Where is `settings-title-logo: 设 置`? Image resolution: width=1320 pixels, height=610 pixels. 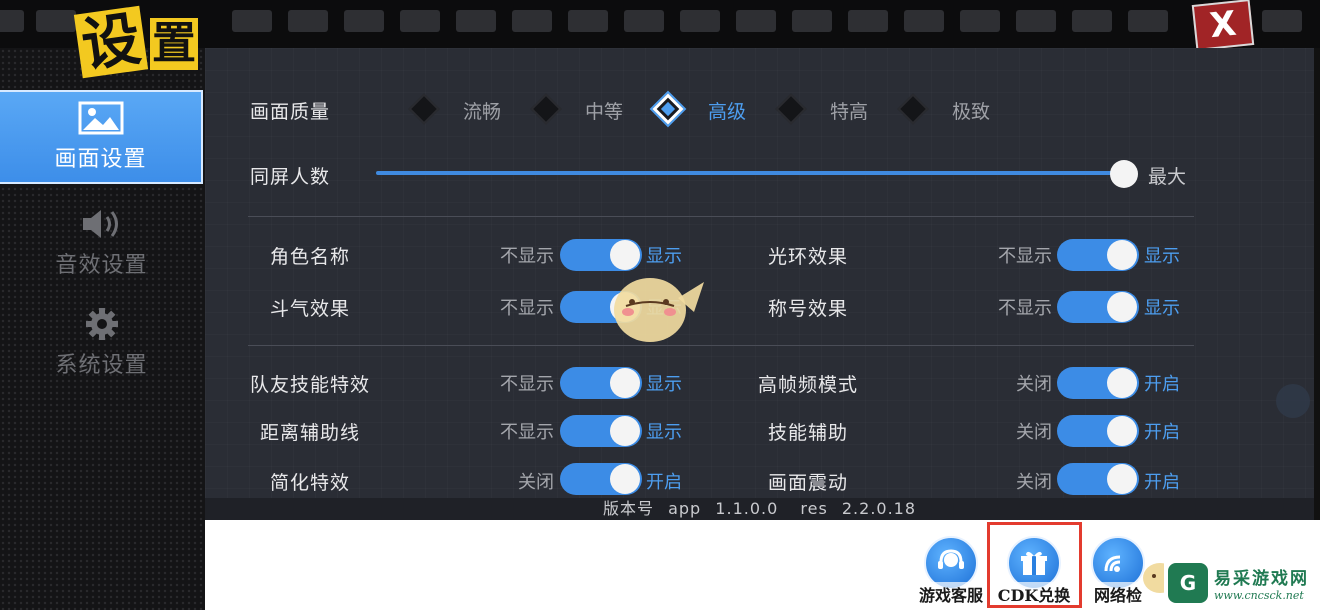 settings-title-logo: 设 置 is located at coordinates (139, 43).